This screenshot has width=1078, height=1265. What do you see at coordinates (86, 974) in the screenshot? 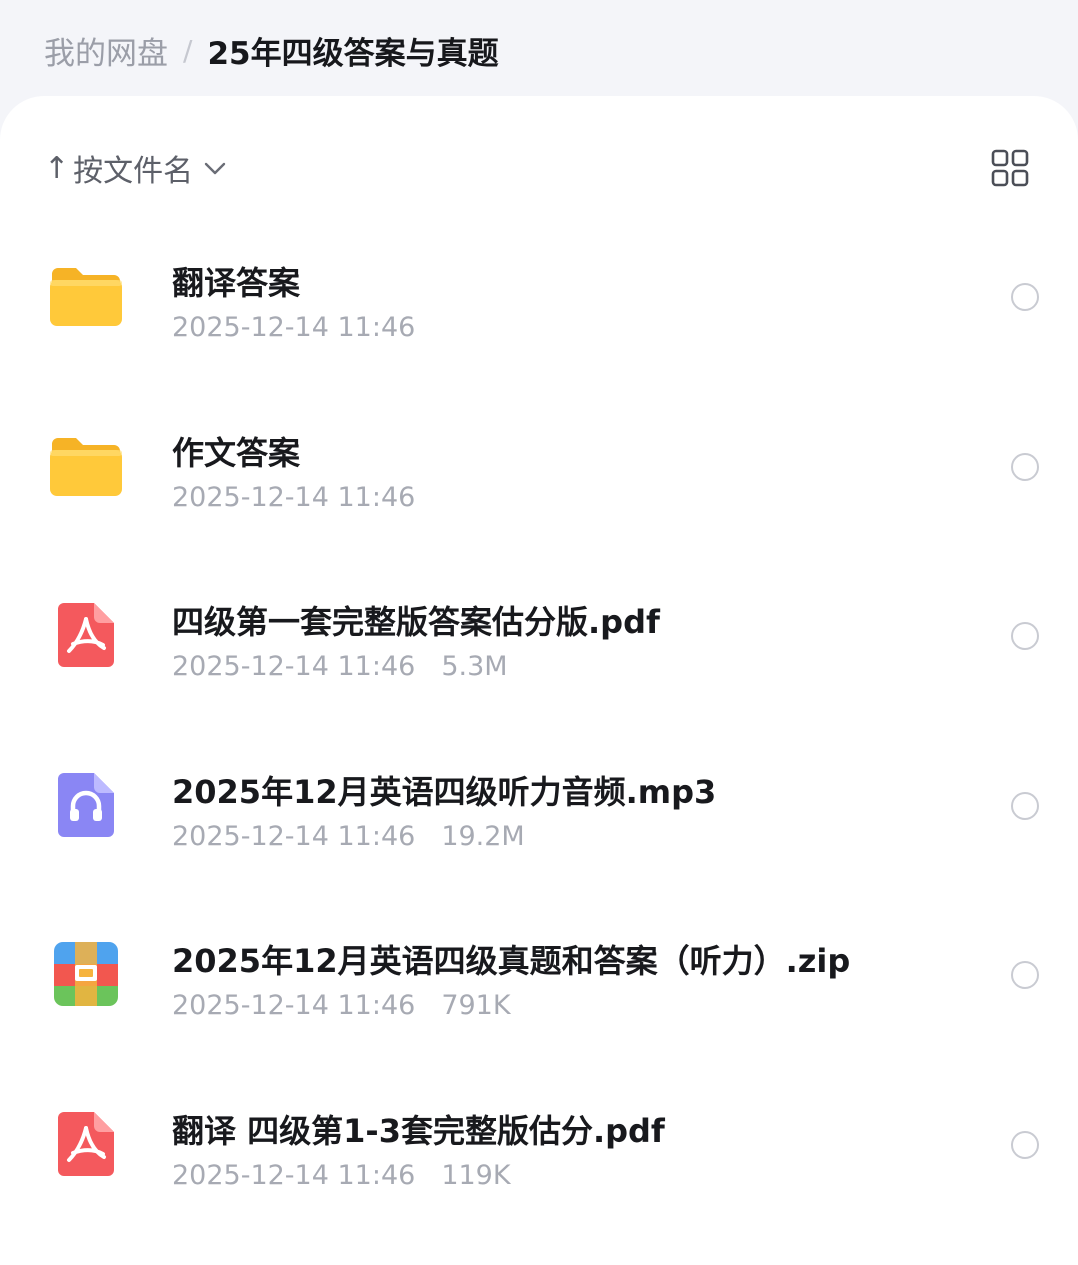
I see `zip-icon` at bounding box center [86, 974].